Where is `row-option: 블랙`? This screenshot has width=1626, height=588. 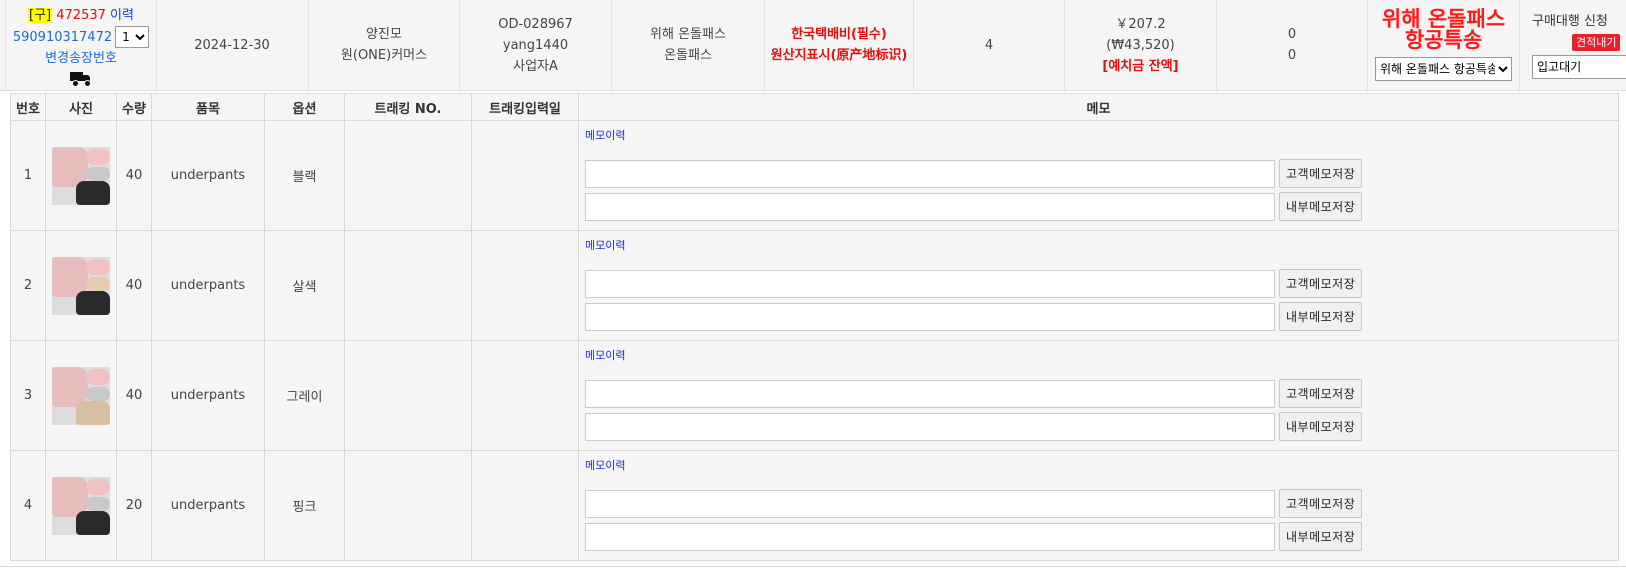
row-option: 블랙 is located at coordinates (304, 175).